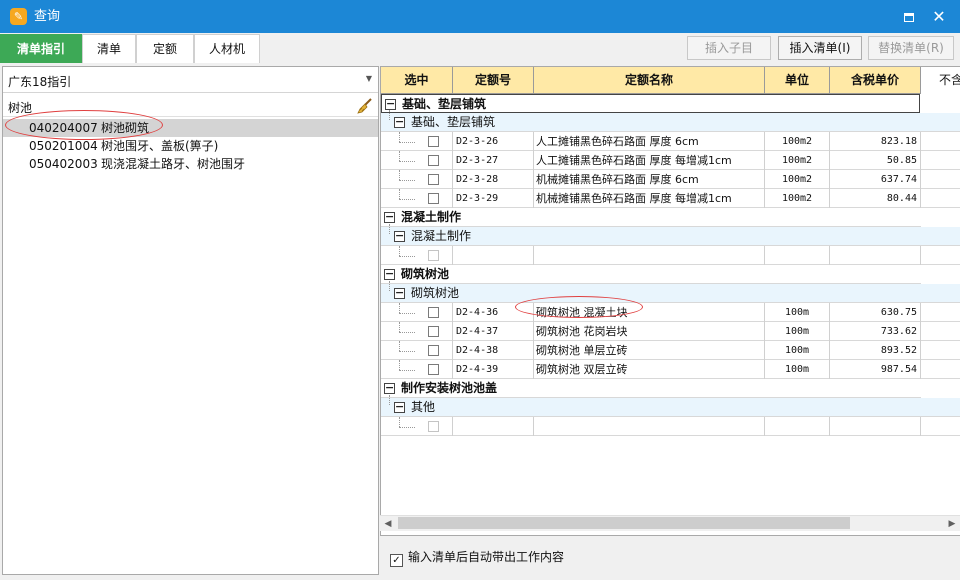  What do you see at coordinates (670, 350) in the screenshot?
I see `table-row: D2-4-38 砌筑树池 单层立砖 100m 893.52` at bounding box center [670, 350].